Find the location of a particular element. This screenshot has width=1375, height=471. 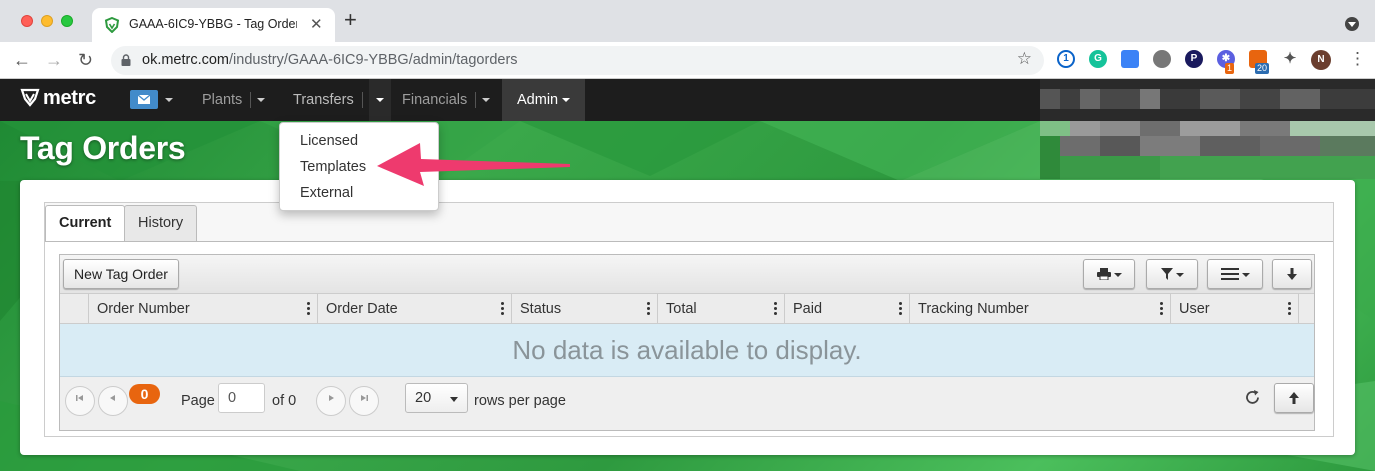

nav-financials-label: Financials is located at coordinates (435, 100).